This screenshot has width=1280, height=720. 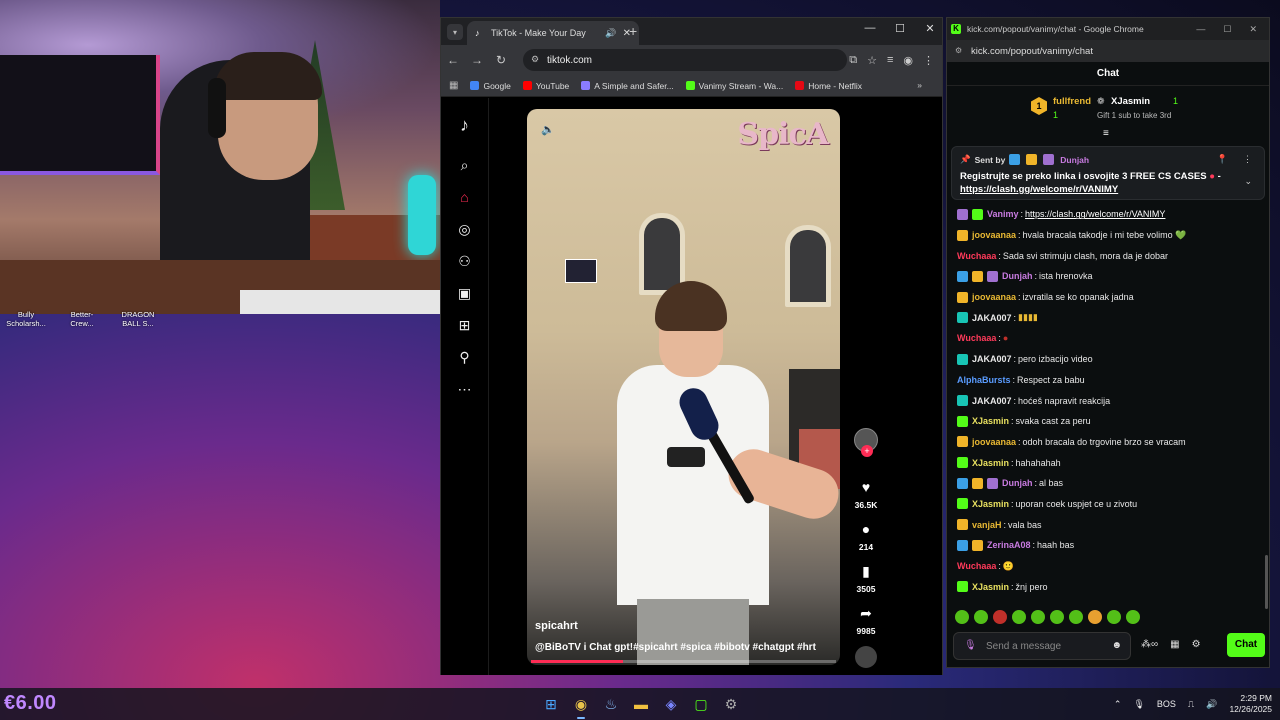 What do you see at coordinates (1247, 159) in the screenshot?
I see `more-options-icon: ⋮` at bounding box center [1247, 159].